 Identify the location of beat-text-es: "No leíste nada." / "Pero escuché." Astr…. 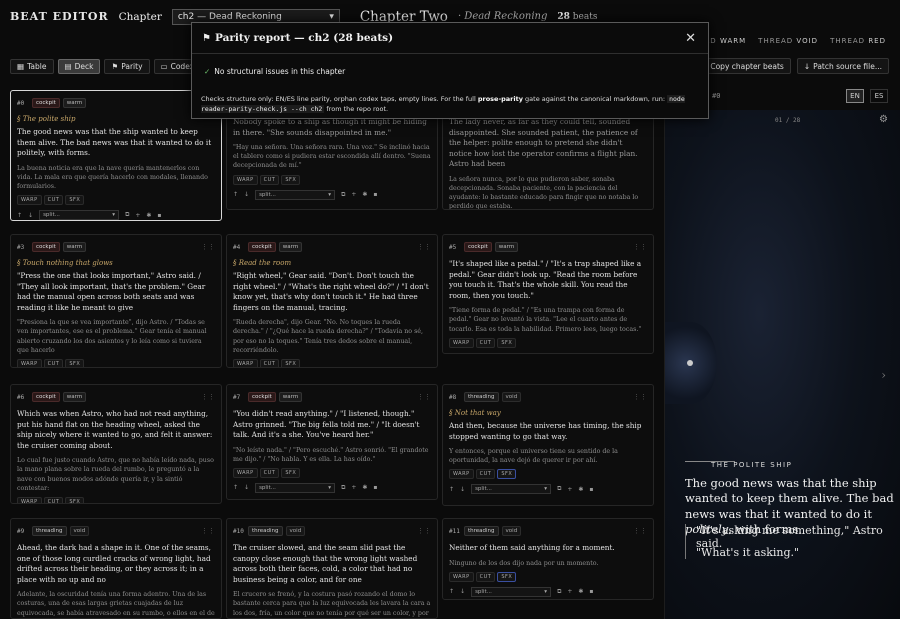
(332, 455).